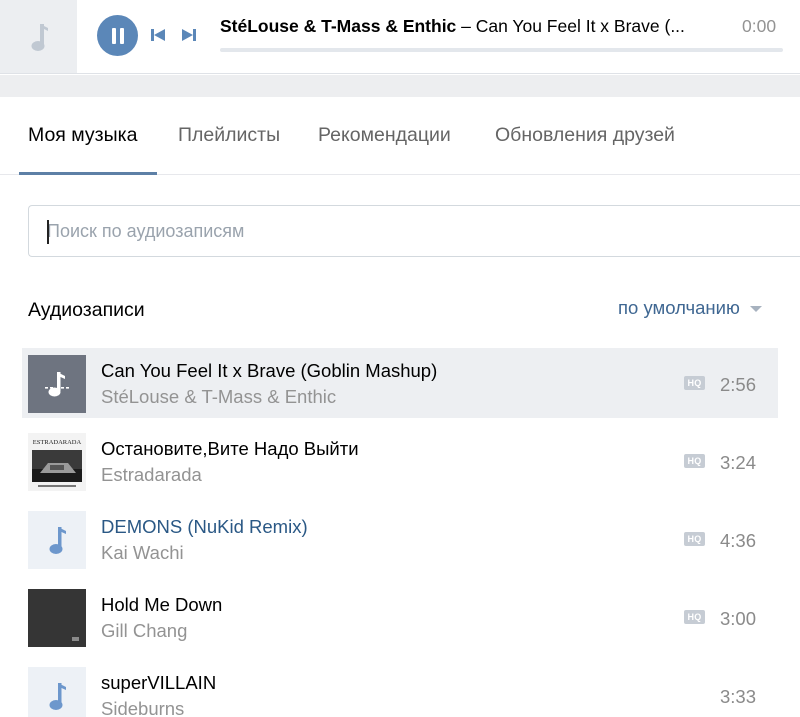 The width and height of the screenshot is (800, 717). I want to click on tab-my-music: Моя музыка, so click(82, 135).